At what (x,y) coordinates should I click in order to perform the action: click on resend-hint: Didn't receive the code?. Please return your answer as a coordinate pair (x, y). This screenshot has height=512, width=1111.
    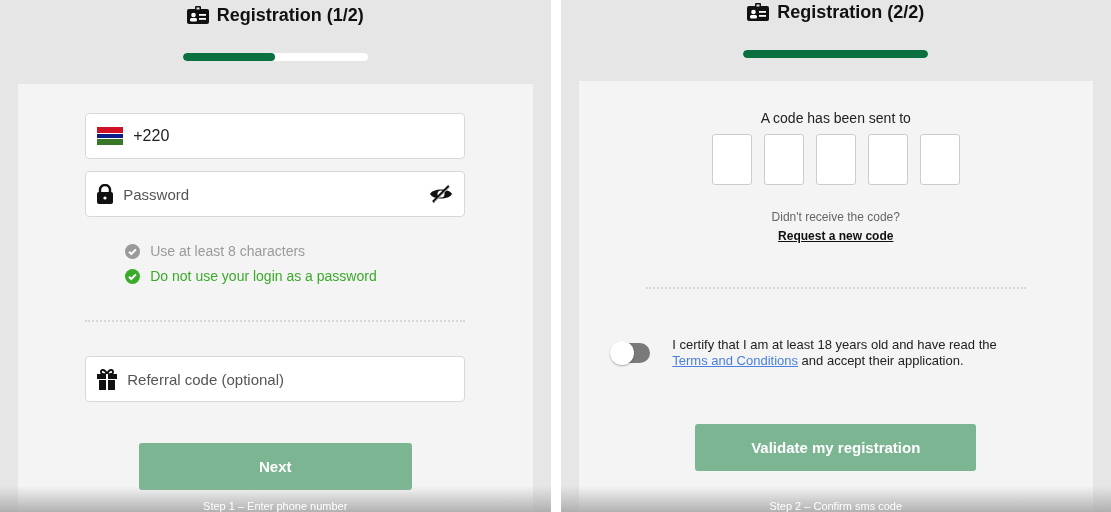
    Looking at the image, I should click on (835, 217).